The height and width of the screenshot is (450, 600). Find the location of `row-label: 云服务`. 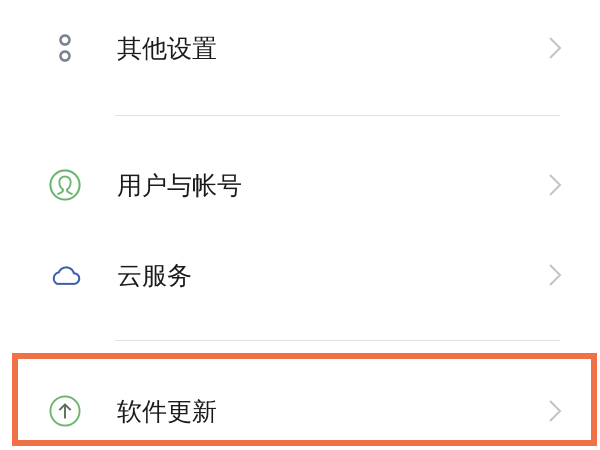

row-label: 云服务 is located at coordinates (155, 276).